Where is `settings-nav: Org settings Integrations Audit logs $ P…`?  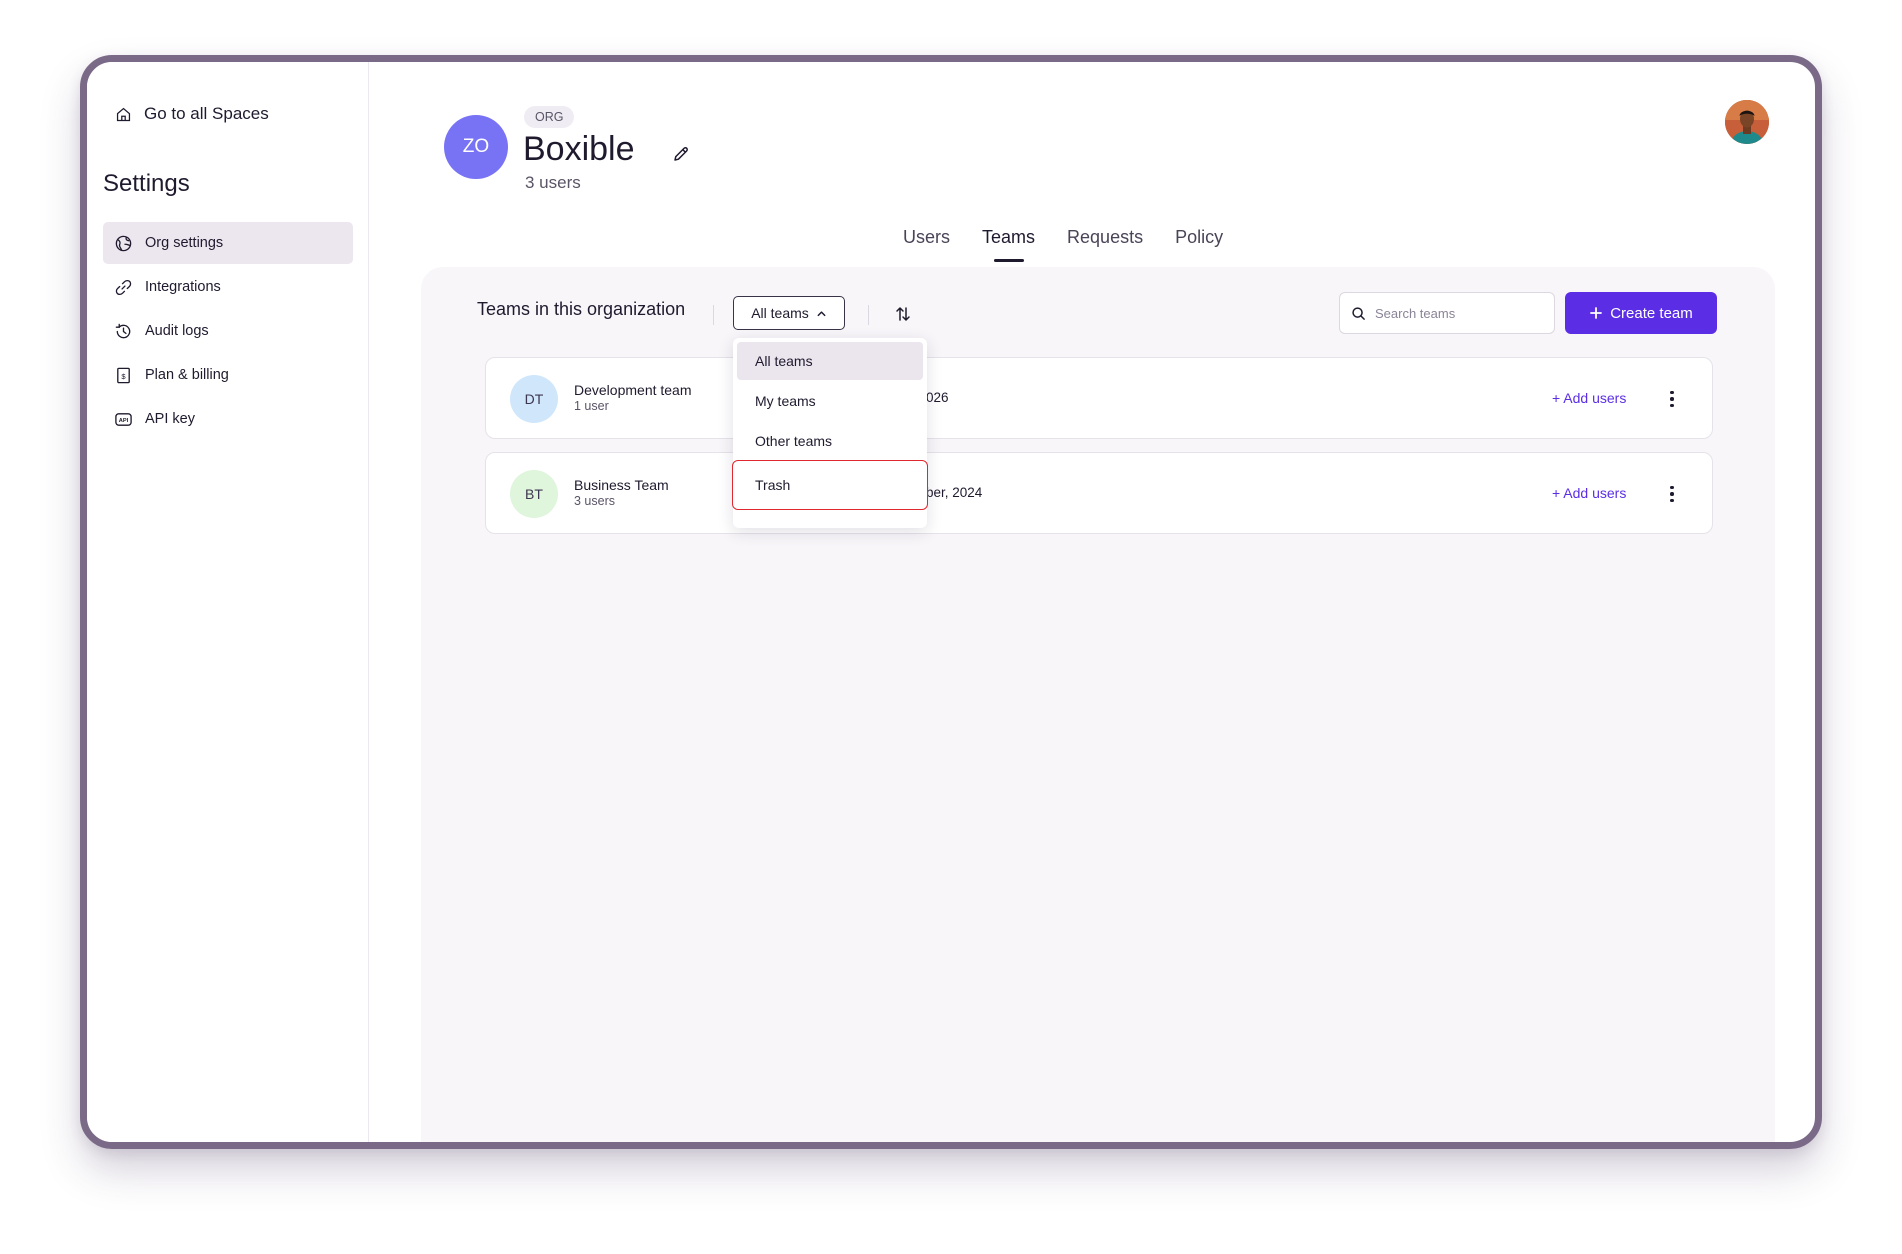 settings-nav: Org settings Integrations Audit logs $ P… is located at coordinates (228, 332).